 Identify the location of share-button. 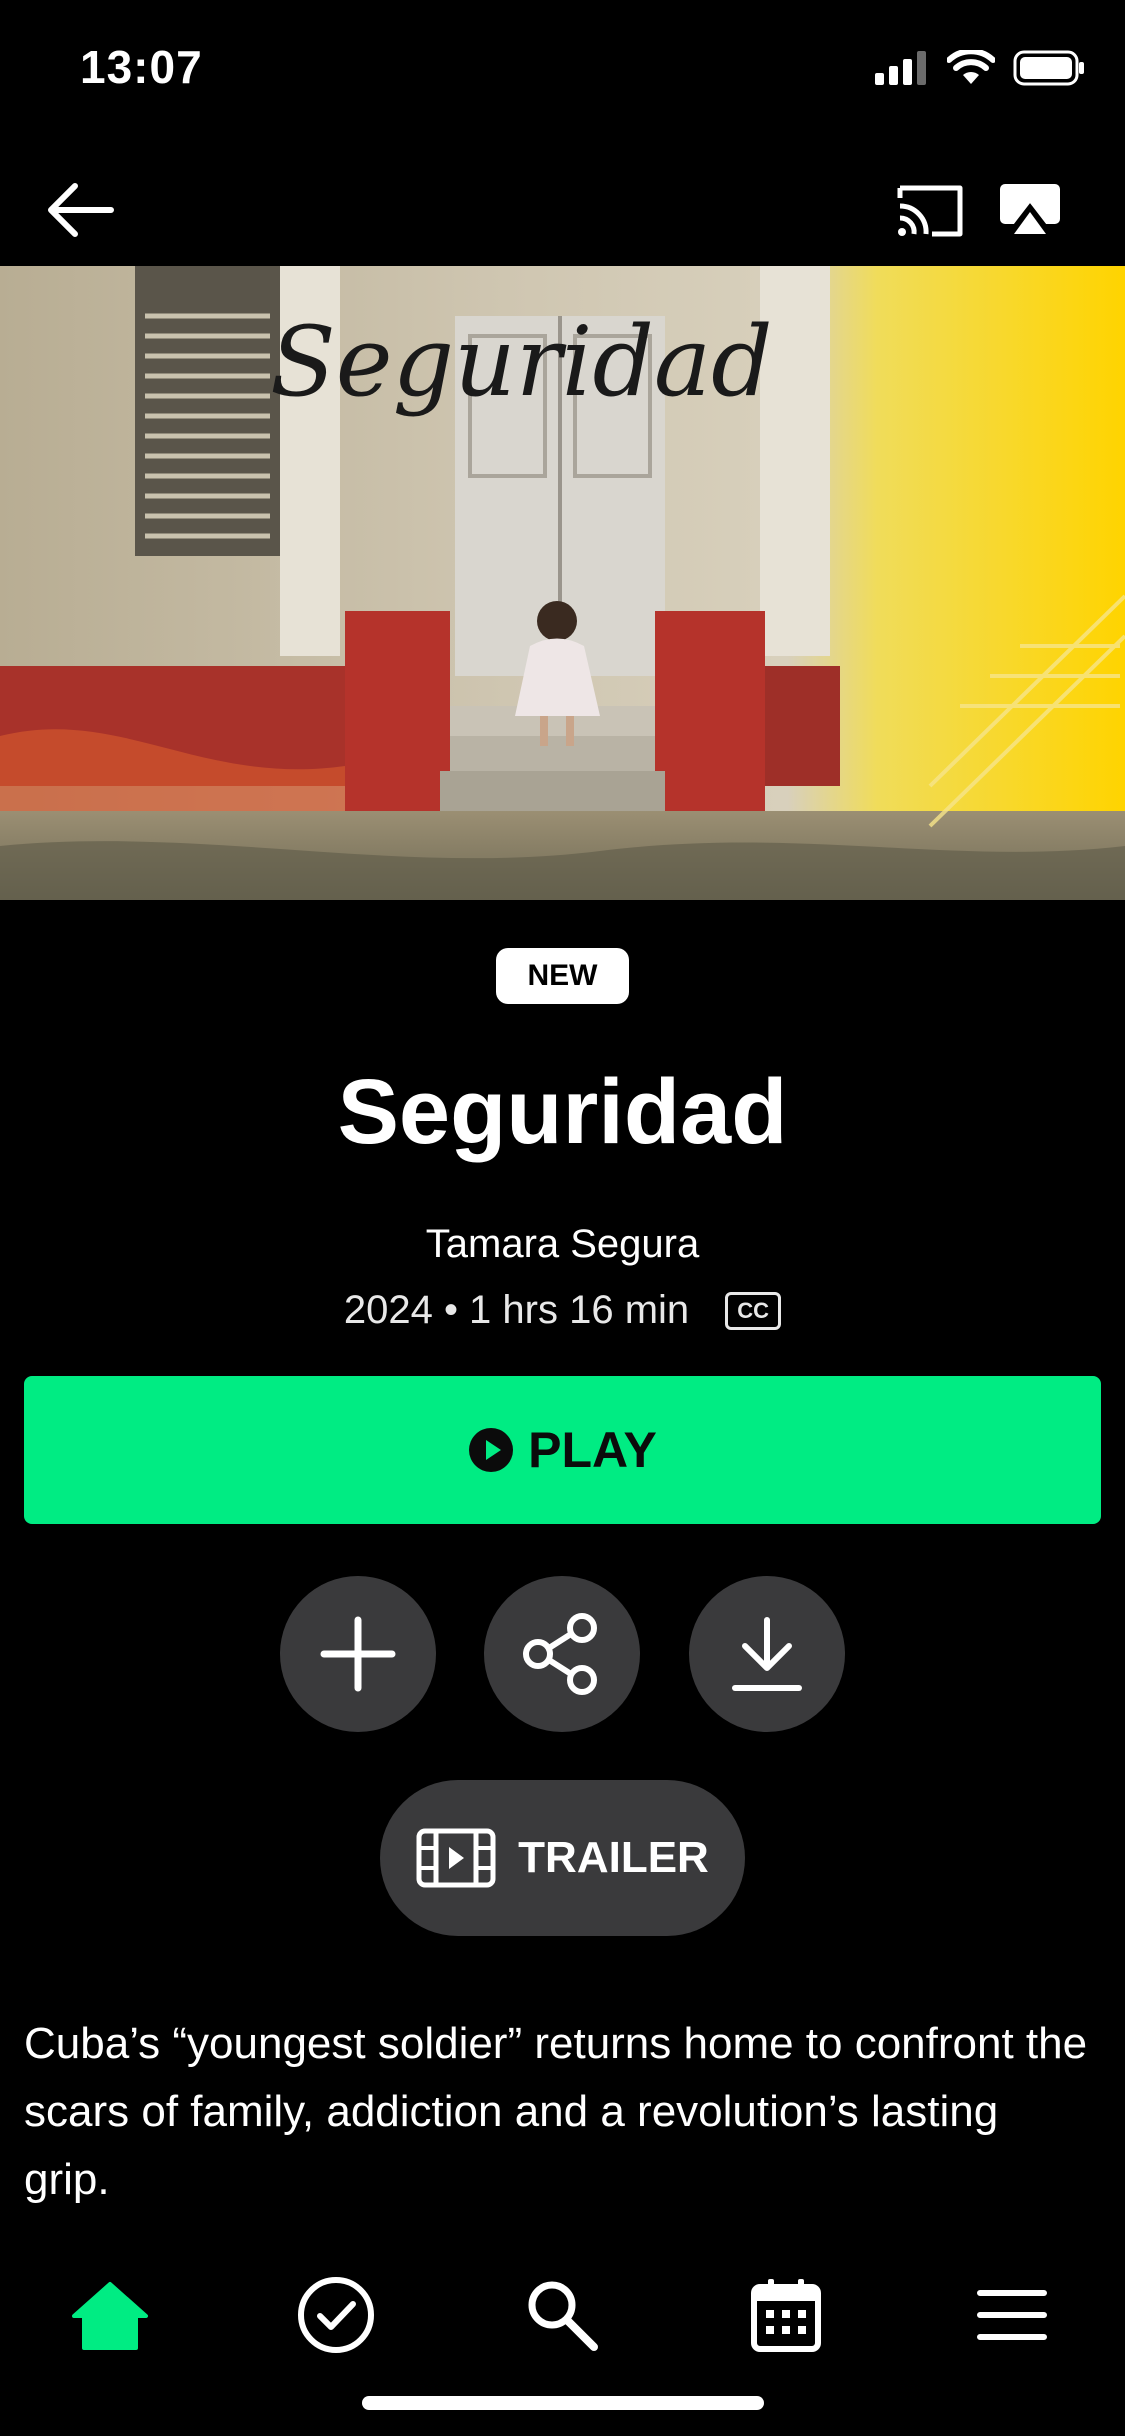
(562, 1654).